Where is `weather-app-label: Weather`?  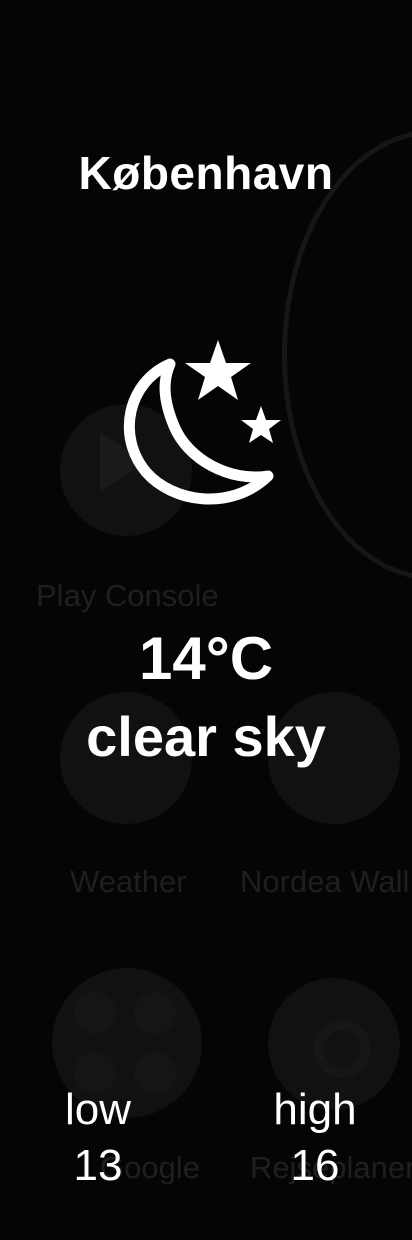 weather-app-label: Weather is located at coordinates (128, 881).